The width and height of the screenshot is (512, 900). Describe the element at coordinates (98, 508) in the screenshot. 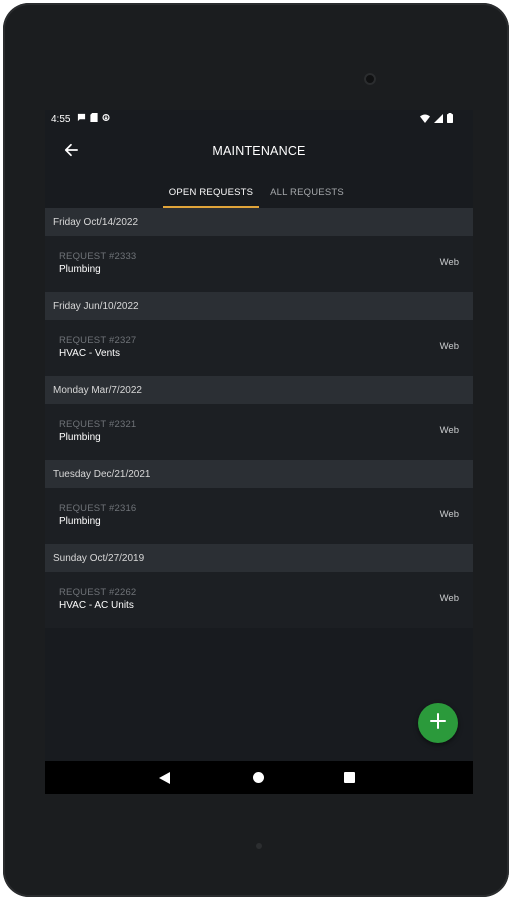

I see `request-number: REQUEST #2316` at that location.